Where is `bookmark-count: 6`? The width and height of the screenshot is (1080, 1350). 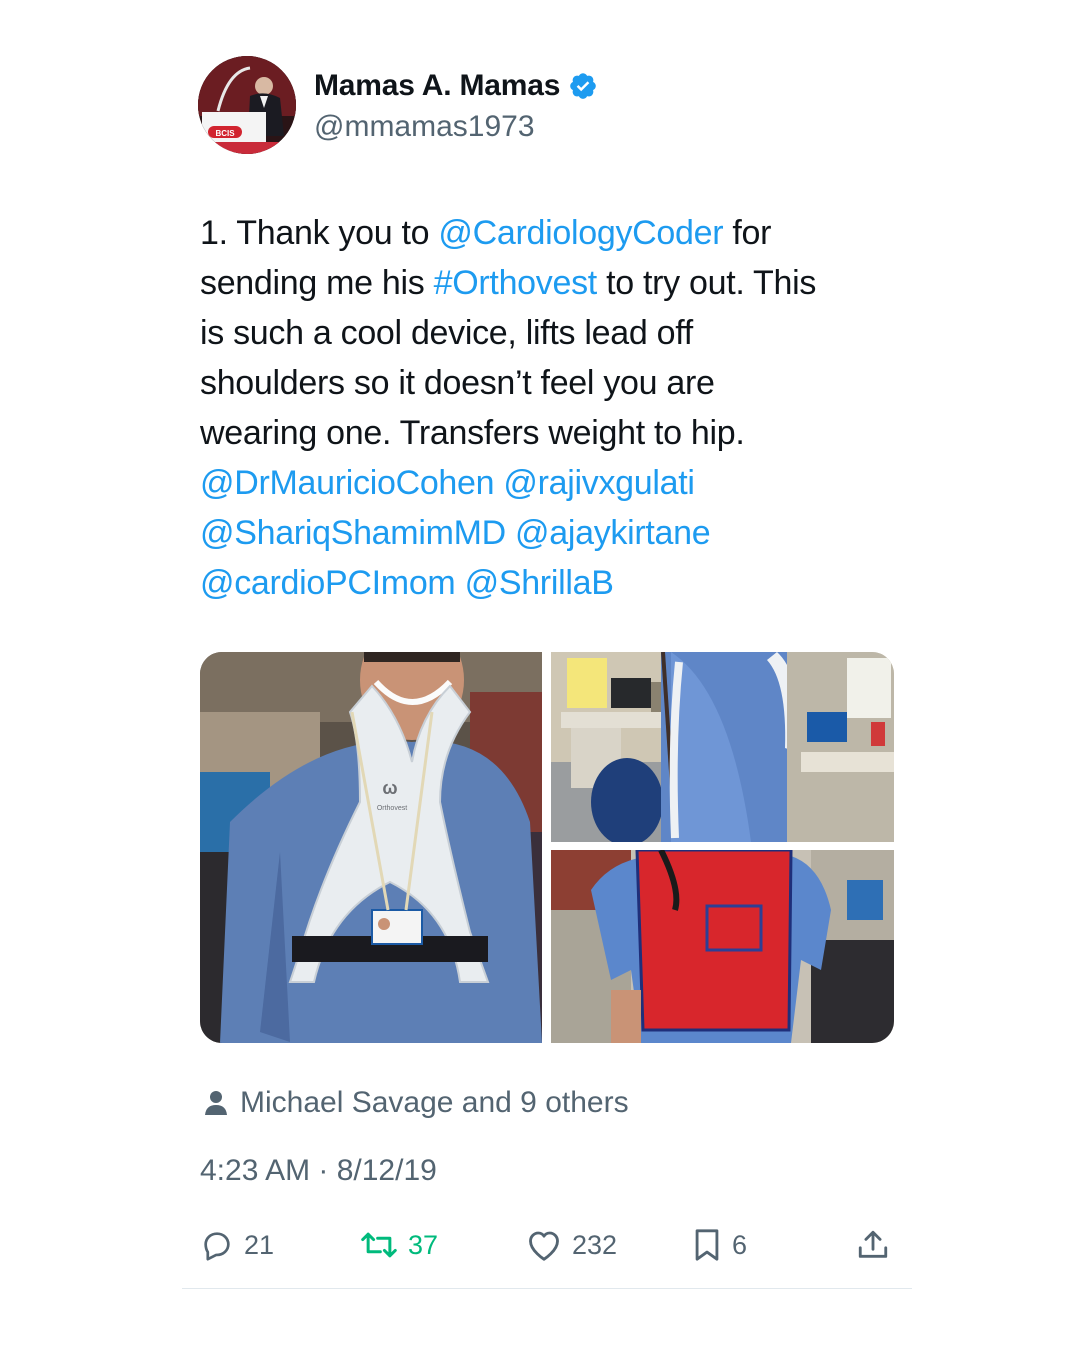
bookmark-count: 6 is located at coordinates (740, 1244).